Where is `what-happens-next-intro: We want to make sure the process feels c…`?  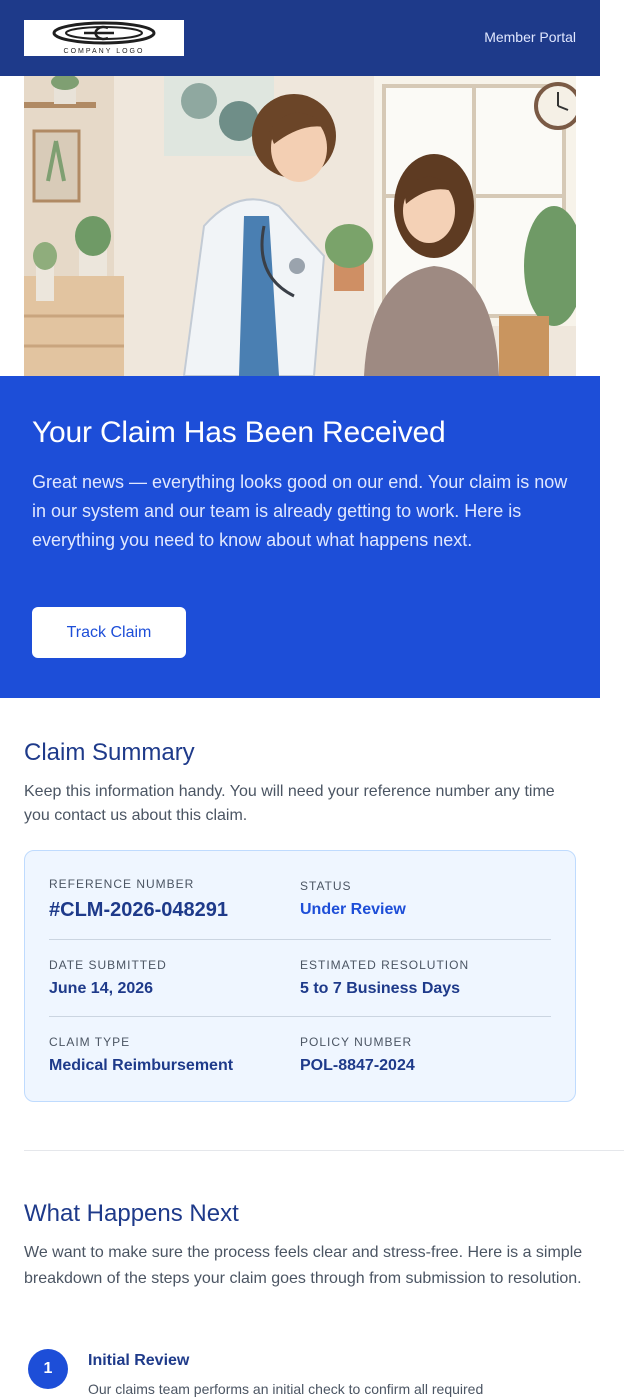 what-happens-next-intro: We want to make sure the process feels c… is located at coordinates (303, 1265).